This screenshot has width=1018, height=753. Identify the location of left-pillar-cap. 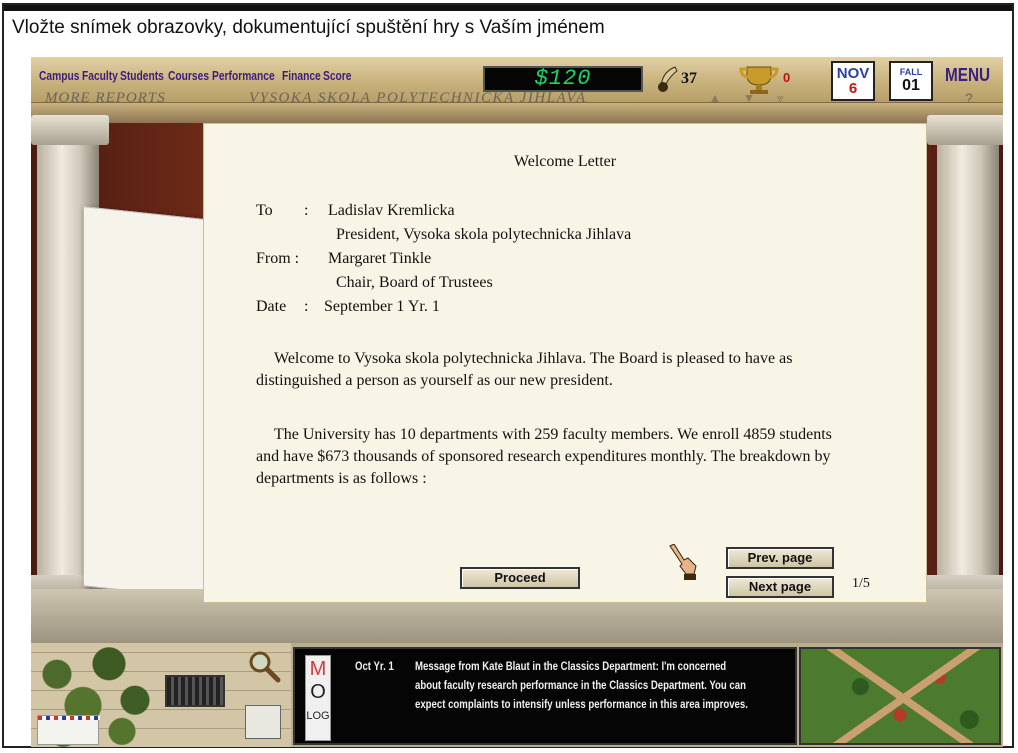
(70, 130).